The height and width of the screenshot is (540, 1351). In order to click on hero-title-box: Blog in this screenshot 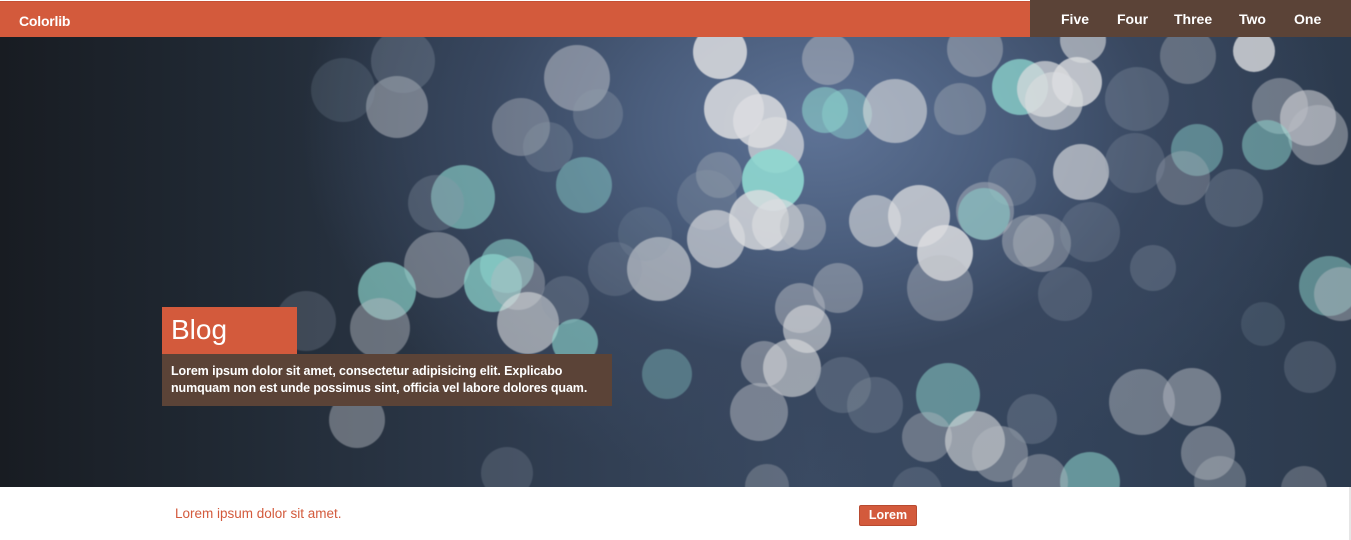, I will do `click(229, 330)`.